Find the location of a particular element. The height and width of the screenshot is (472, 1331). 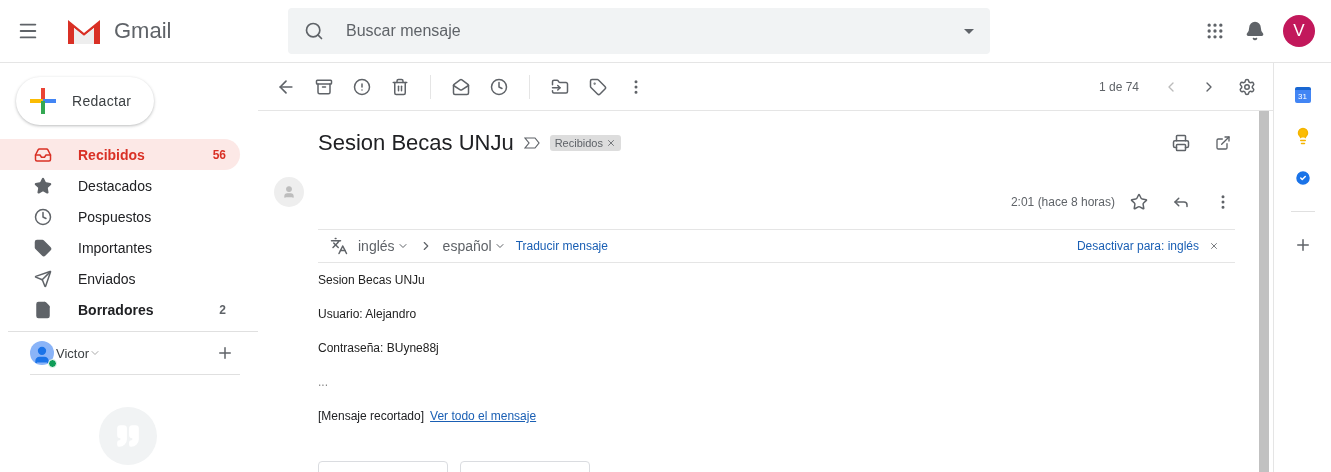

message-text: Usuario: Alejandro is located at coordinates (368, 314).